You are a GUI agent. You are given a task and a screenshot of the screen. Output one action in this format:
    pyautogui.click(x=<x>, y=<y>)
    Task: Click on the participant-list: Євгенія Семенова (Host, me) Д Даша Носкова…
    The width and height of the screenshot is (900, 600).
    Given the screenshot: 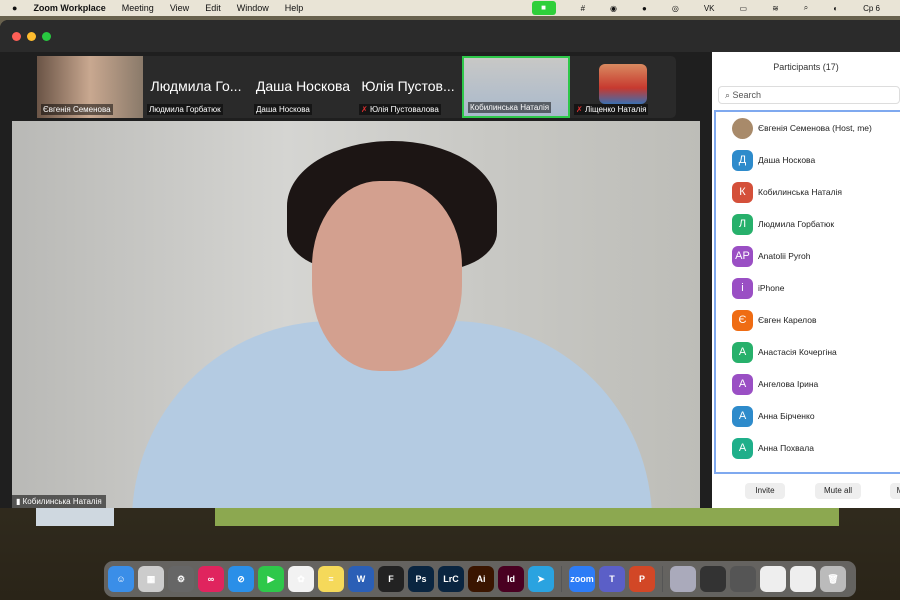 What is the action you would take?
    pyautogui.click(x=807, y=292)
    